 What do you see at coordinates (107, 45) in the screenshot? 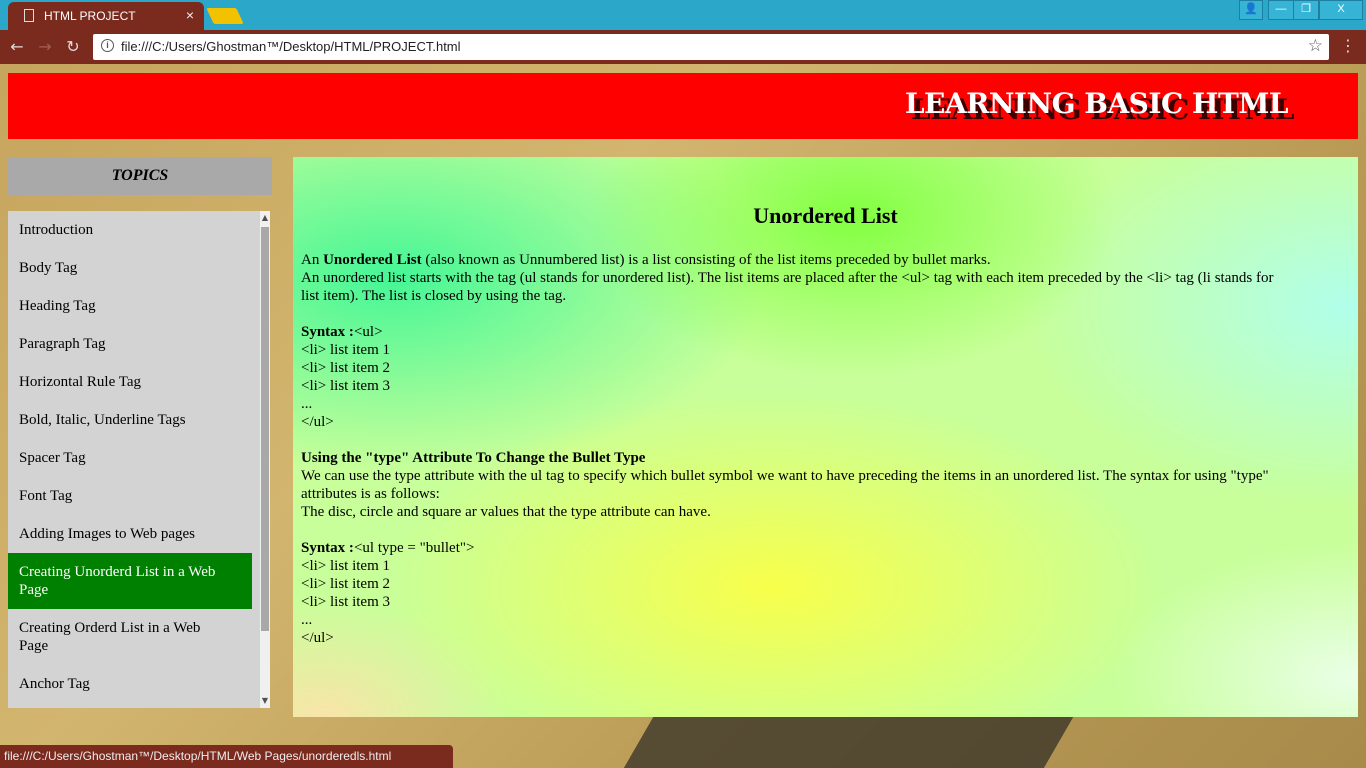
I see `info-icon: i` at bounding box center [107, 45].